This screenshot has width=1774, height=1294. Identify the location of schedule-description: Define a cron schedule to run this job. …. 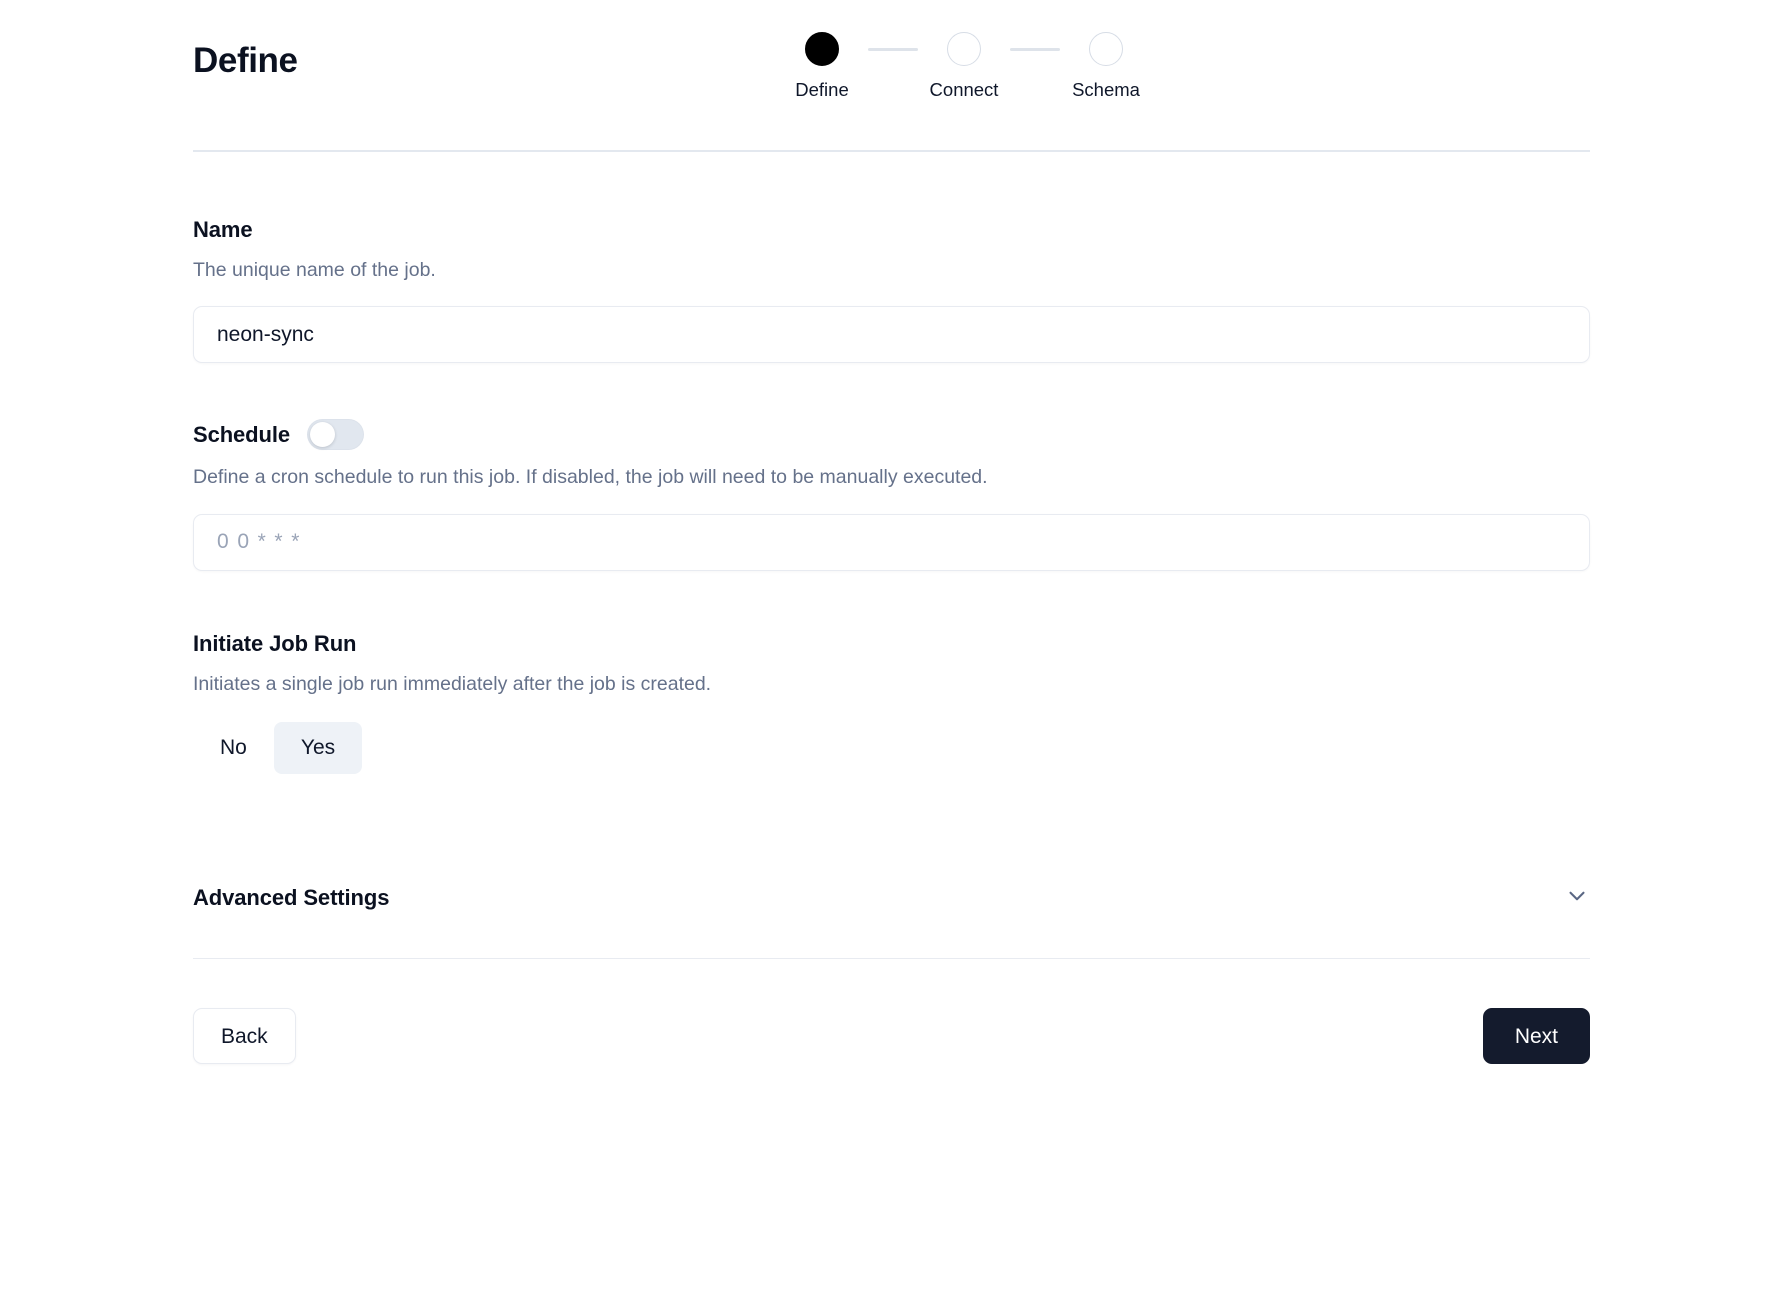
(590, 477).